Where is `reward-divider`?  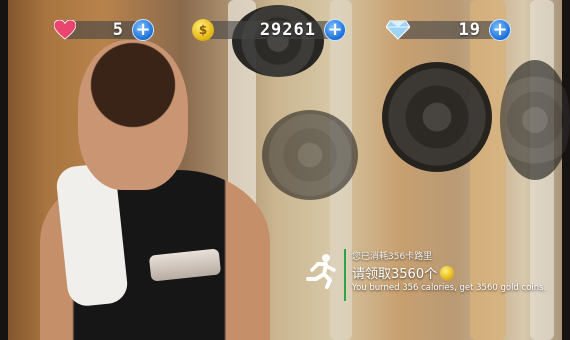 reward-divider is located at coordinates (345, 275).